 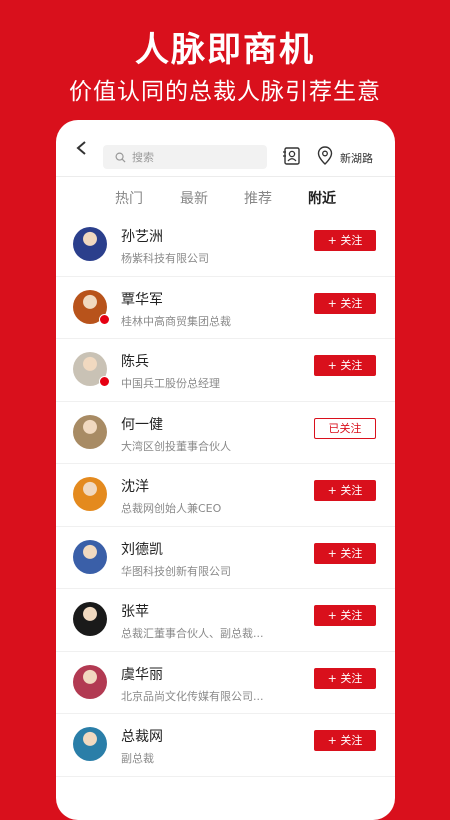 I want to click on list-item: 孙艺洲杨紫科技有限公司 + 关注, so click(x=225, y=245).